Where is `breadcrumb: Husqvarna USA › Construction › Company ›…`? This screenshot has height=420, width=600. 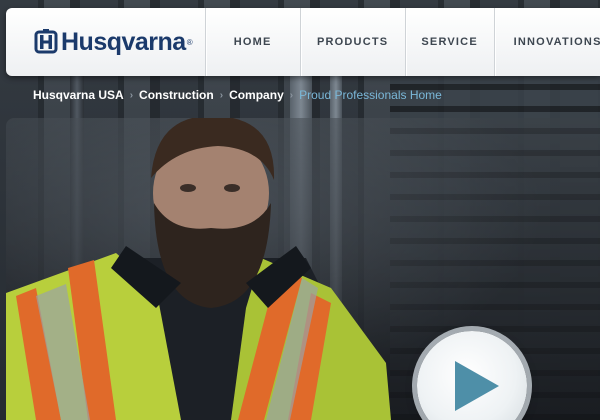
breadcrumb: Husqvarna USA › Construction › Company ›… is located at coordinates (237, 95).